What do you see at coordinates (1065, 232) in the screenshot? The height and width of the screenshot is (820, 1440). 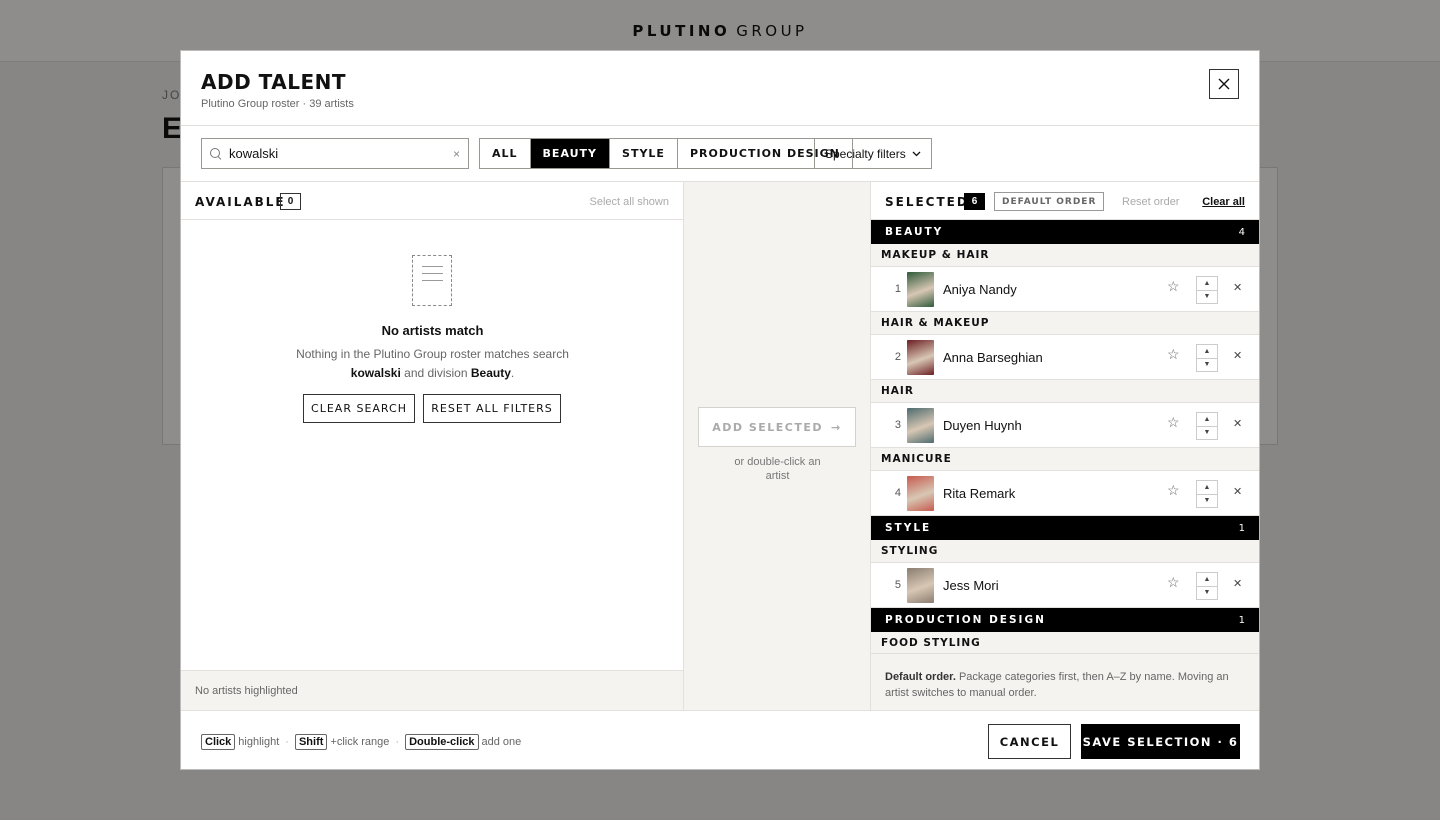 I see `group-header: BEAUTY 4` at bounding box center [1065, 232].